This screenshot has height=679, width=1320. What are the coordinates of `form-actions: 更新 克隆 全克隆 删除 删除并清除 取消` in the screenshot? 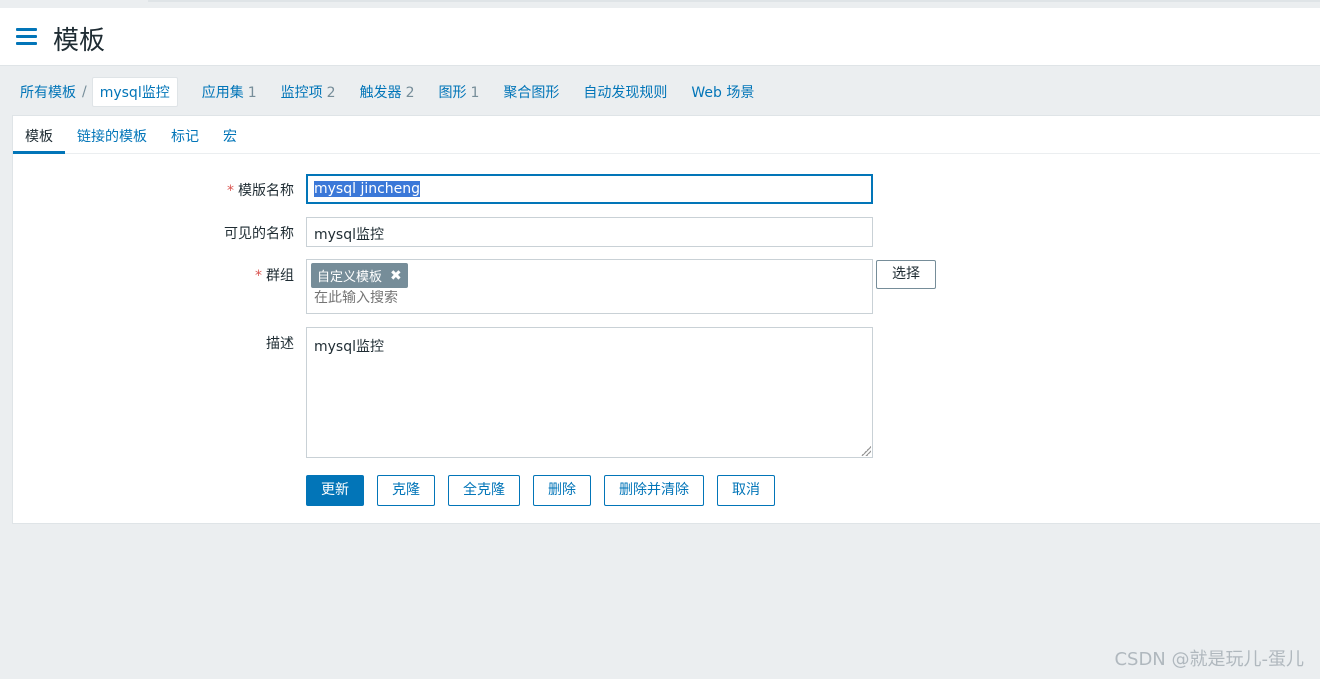 It's located at (547, 490).